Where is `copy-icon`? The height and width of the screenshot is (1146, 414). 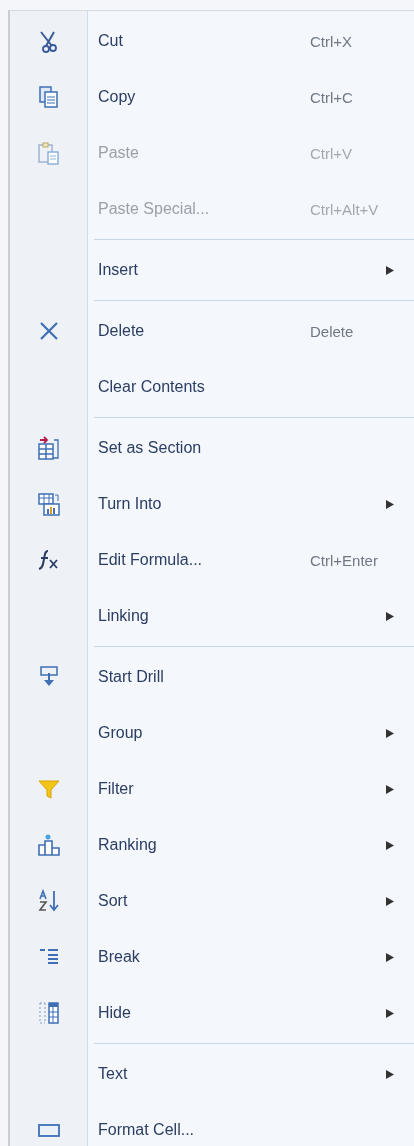 copy-icon is located at coordinates (49, 97).